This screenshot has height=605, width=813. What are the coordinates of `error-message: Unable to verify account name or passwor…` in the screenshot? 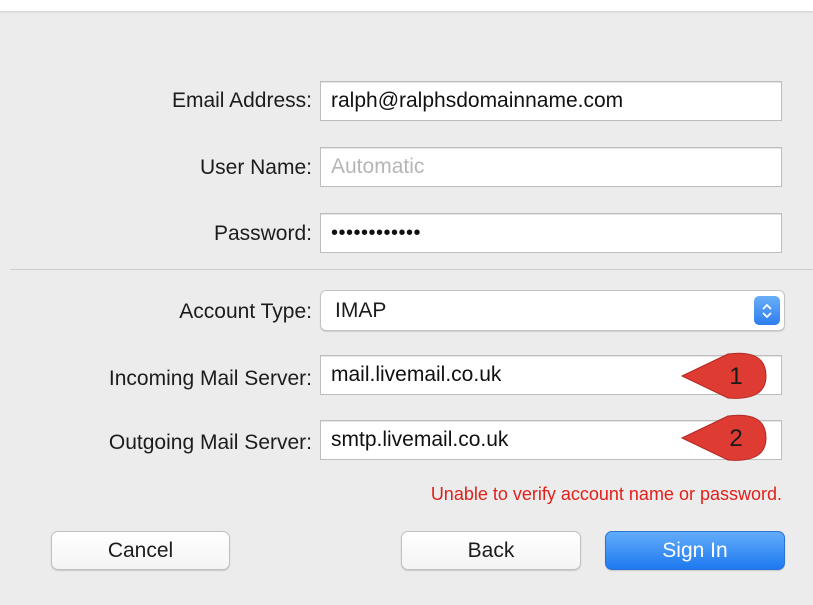 It's located at (606, 494).